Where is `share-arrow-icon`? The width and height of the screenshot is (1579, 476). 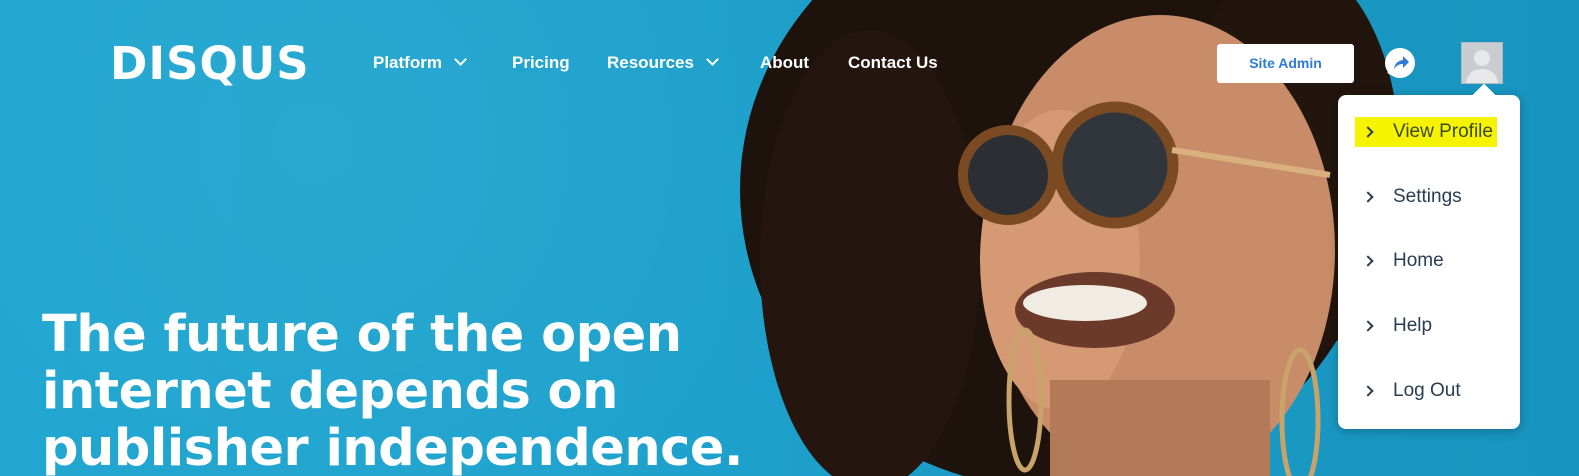
share-arrow-icon is located at coordinates (1400, 63).